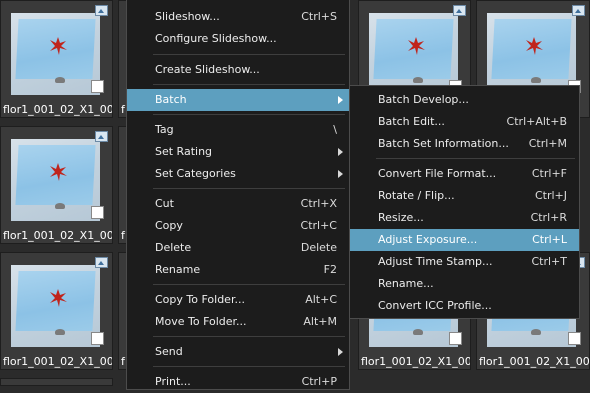 This screenshot has height=393, width=590. I want to click on submenu-item-batch-set-information: Batch Set Information... Ctrl+M, so click(464, 144).